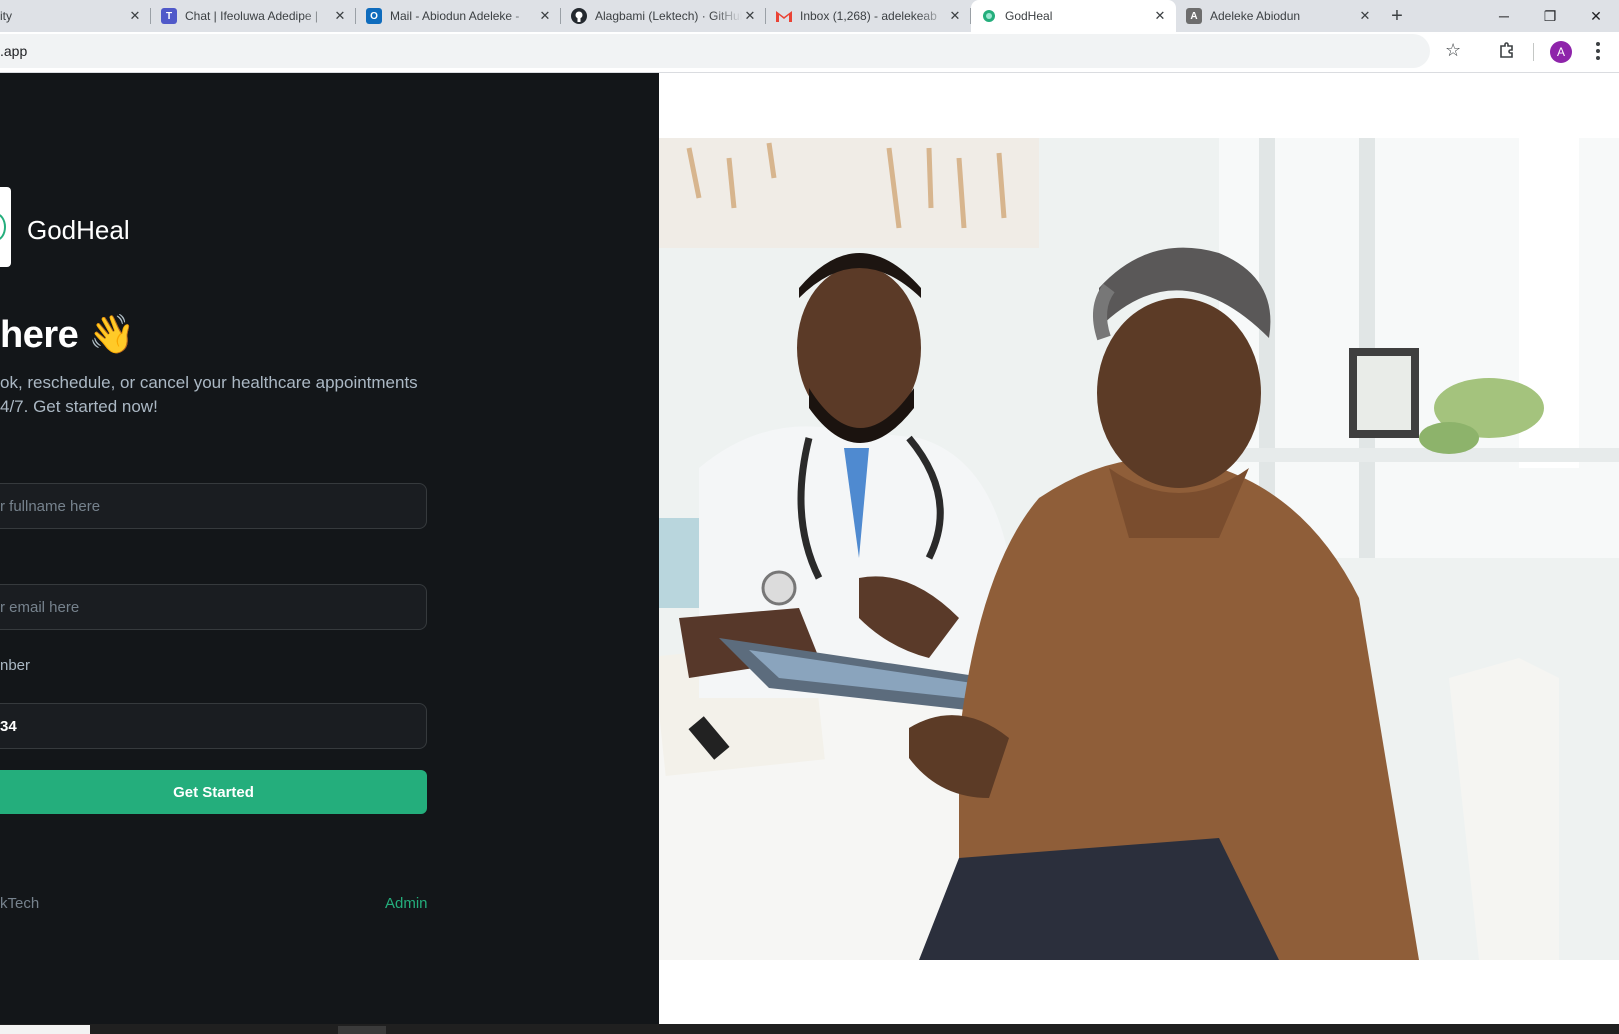 The width and height of the screenshot is (1619, 1034). I want to click on browser-tab: Inbox (1,268) - adelekeab ✕, so click(868, 16).